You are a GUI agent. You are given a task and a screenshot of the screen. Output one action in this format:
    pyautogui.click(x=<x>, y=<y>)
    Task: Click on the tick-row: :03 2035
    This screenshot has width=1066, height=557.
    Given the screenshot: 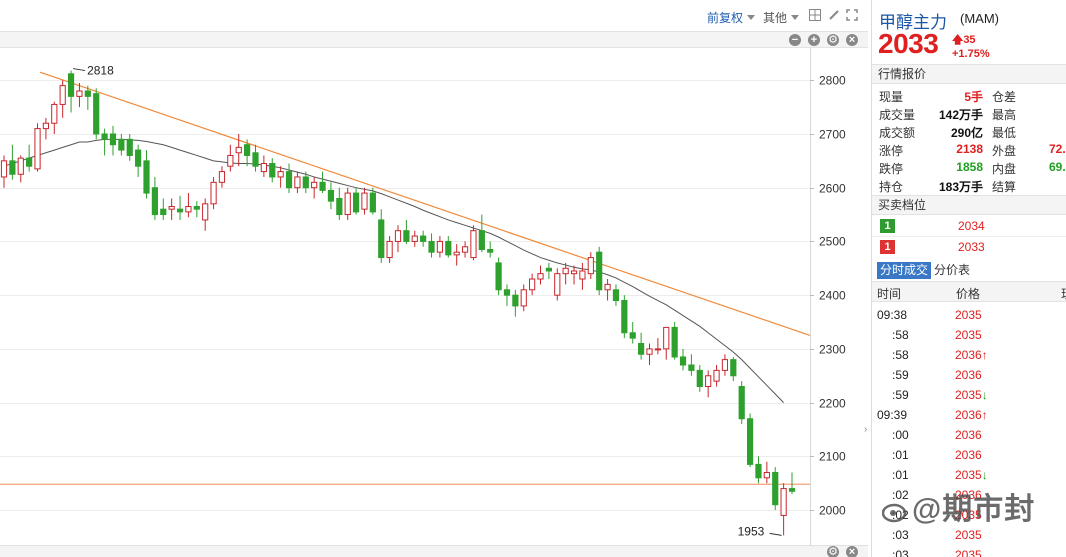 What is the action you would take?
    pyautogui.click(x=969, y=551)
    